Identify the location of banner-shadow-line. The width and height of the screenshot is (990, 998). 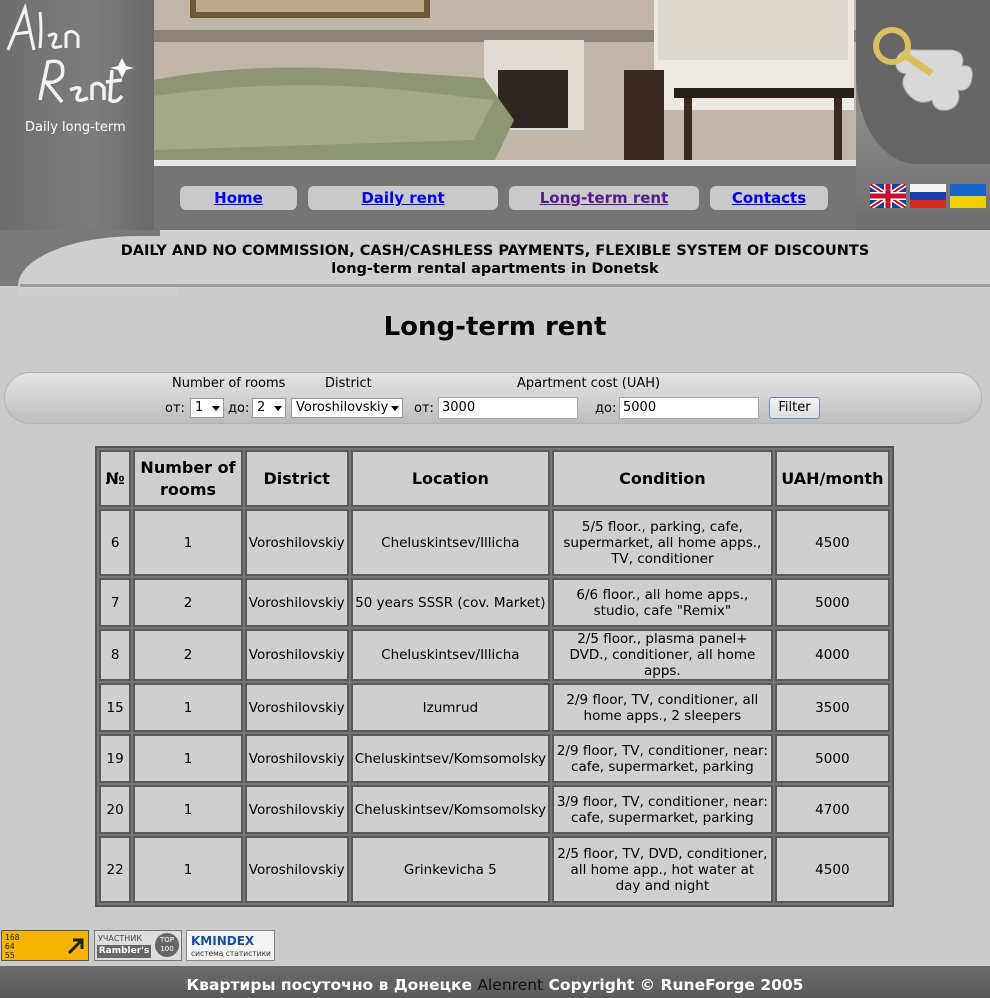
(505, 285).